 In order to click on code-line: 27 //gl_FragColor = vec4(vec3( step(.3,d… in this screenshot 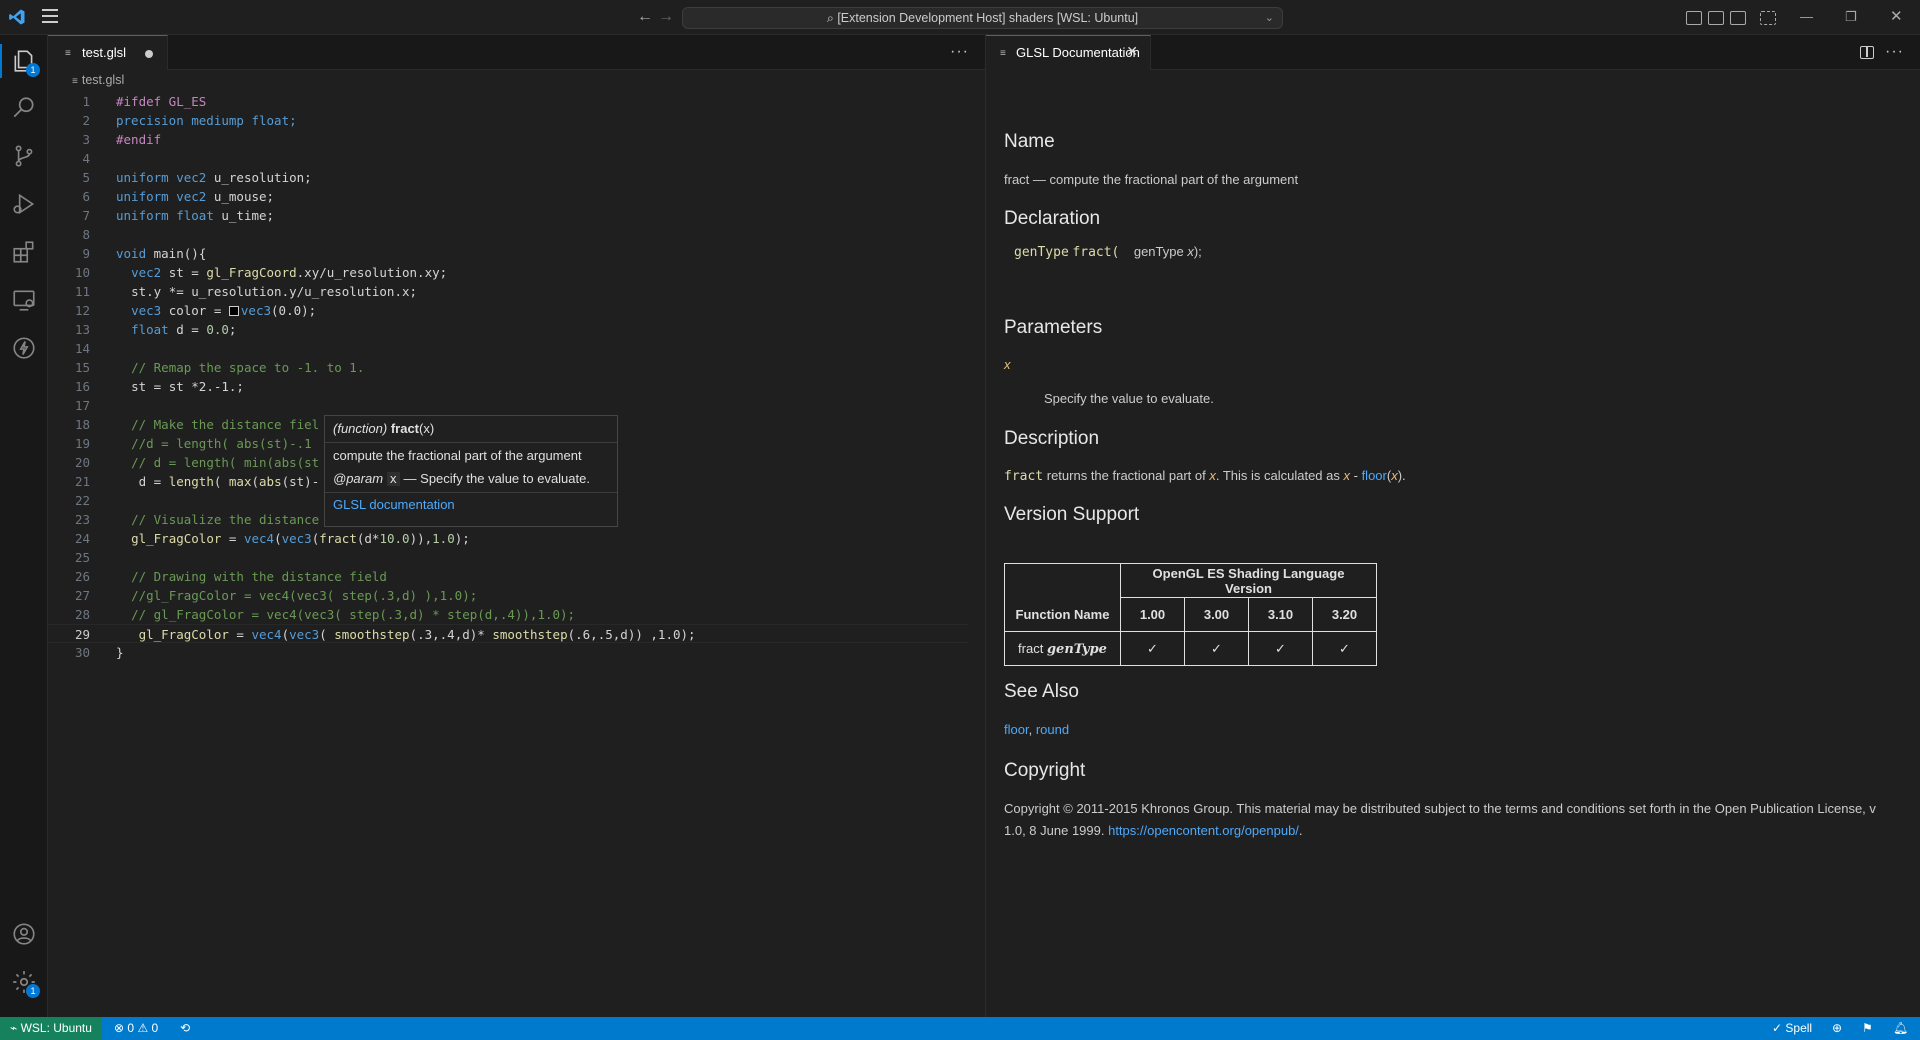, I will do `click(276, 595)`.